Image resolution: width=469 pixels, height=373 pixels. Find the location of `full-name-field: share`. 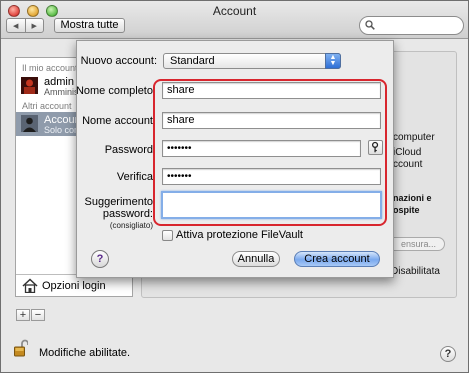

full-name-field: share is located at coordinates (271, 90).